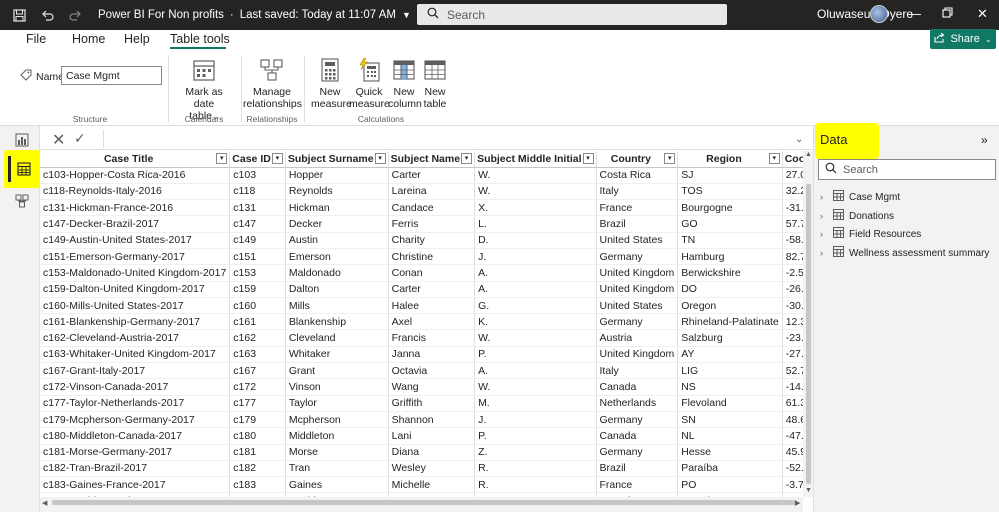  I want to click on table-cell: PO, so click(730, 485).